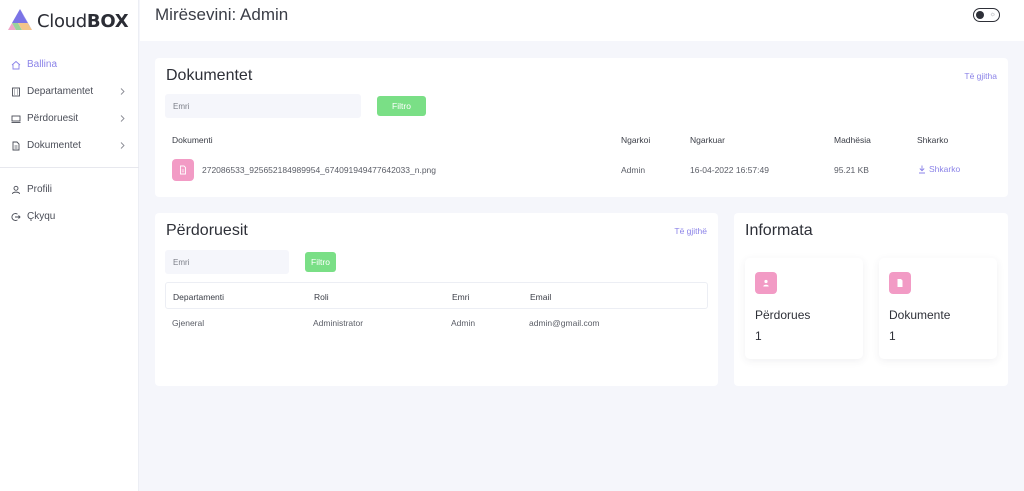  I want to click on logo: CloudBOX, so click(68, 21).